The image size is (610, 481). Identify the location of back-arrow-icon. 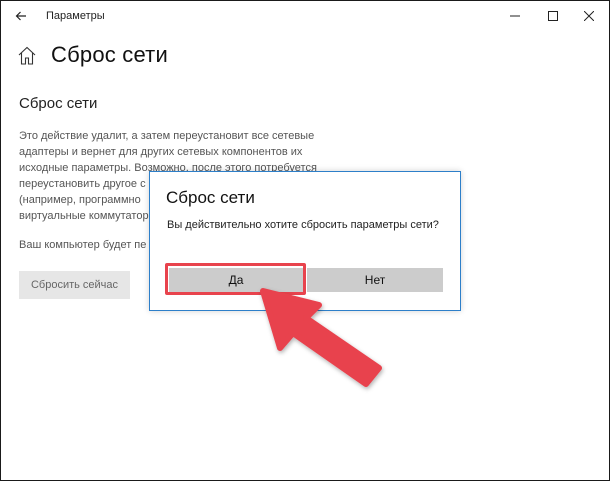
(20, 16).